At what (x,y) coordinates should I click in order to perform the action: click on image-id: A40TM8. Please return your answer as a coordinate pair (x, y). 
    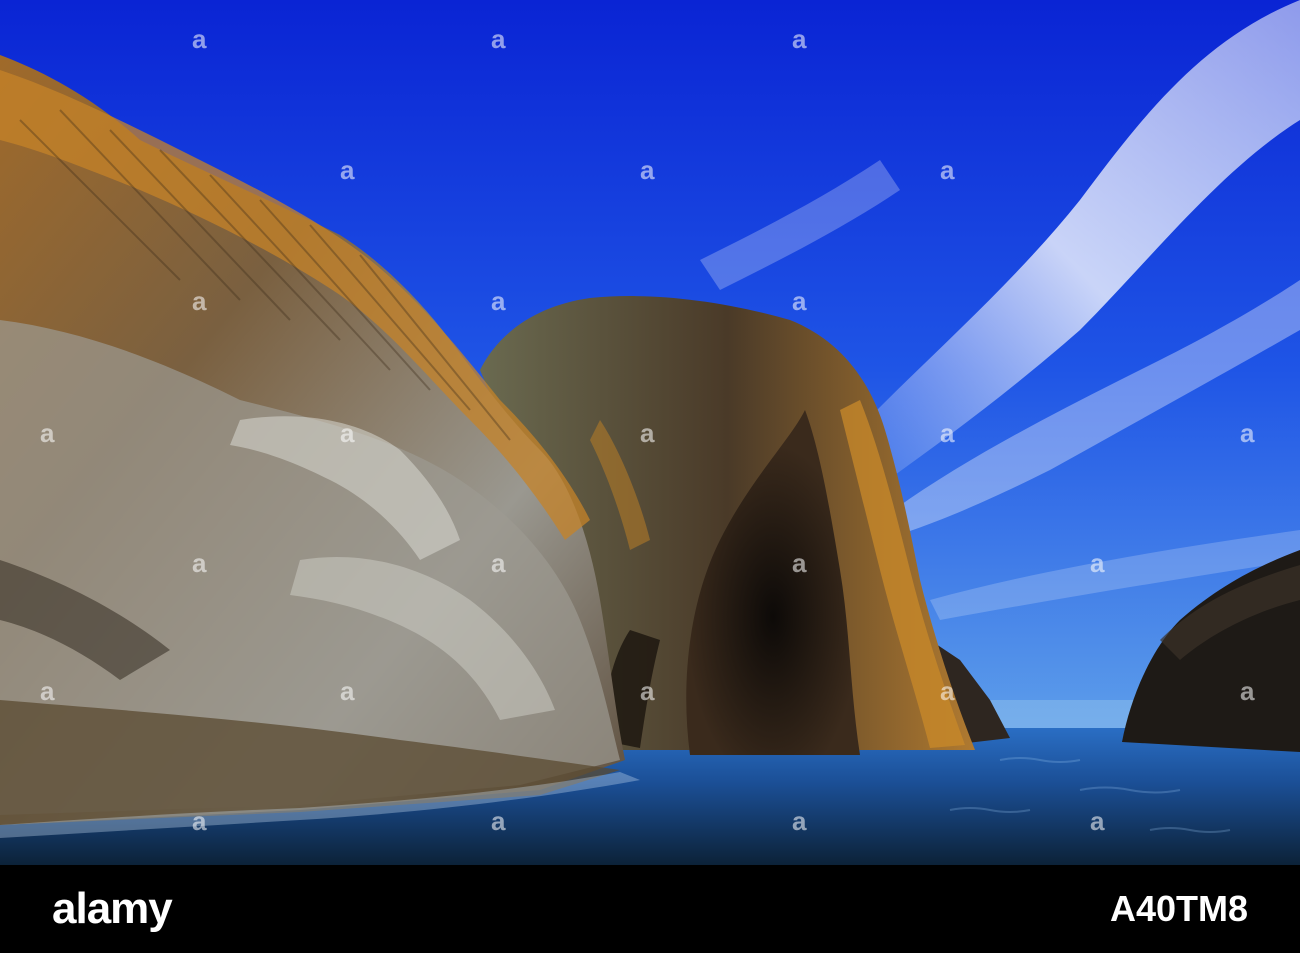
    Looking at the image, I should click on (1178, 908).